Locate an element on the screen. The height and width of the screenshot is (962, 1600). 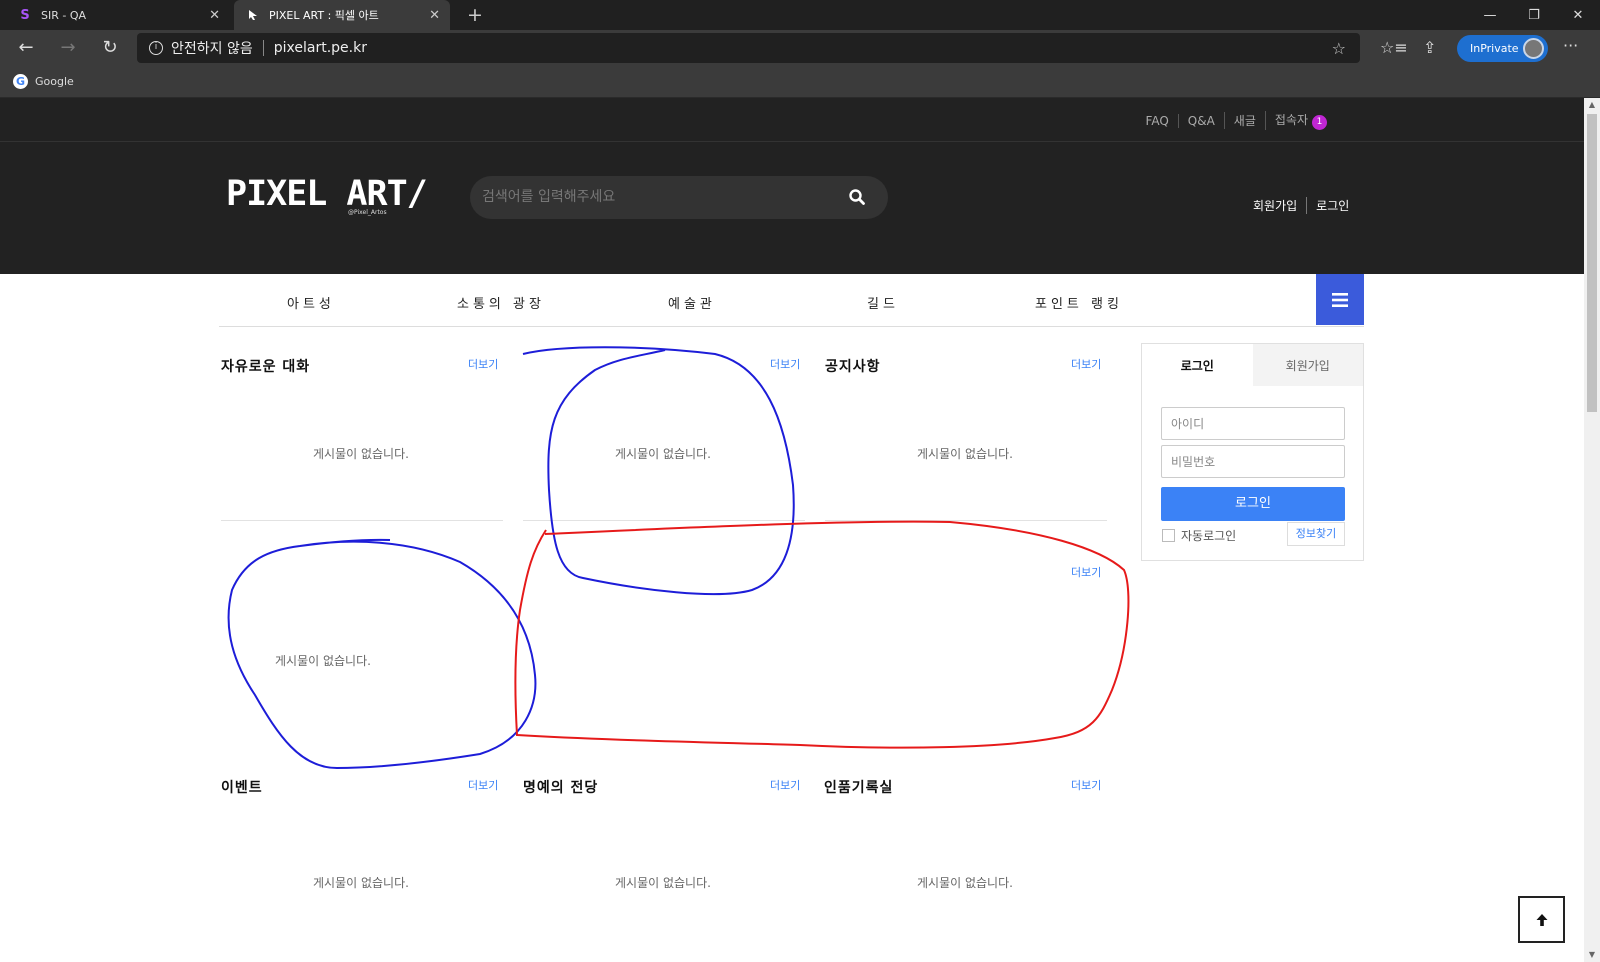
page-scrollbar: ▲ ▼ is located at coordinates (1592, 530).